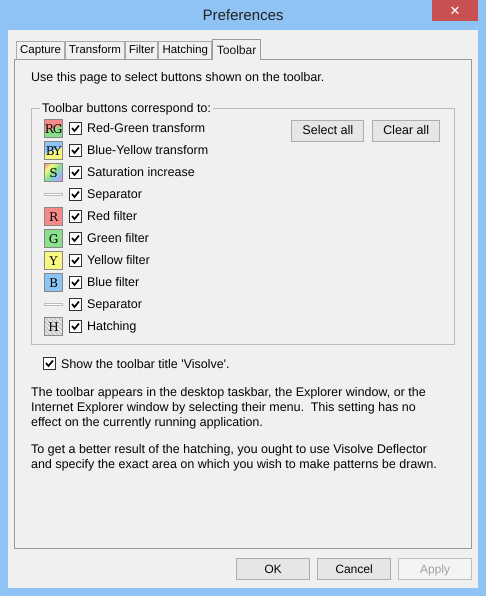 The height and width of the screenshot is (596, 486). I want to click on toolbar-button-icon: BY, so click(53, 150).